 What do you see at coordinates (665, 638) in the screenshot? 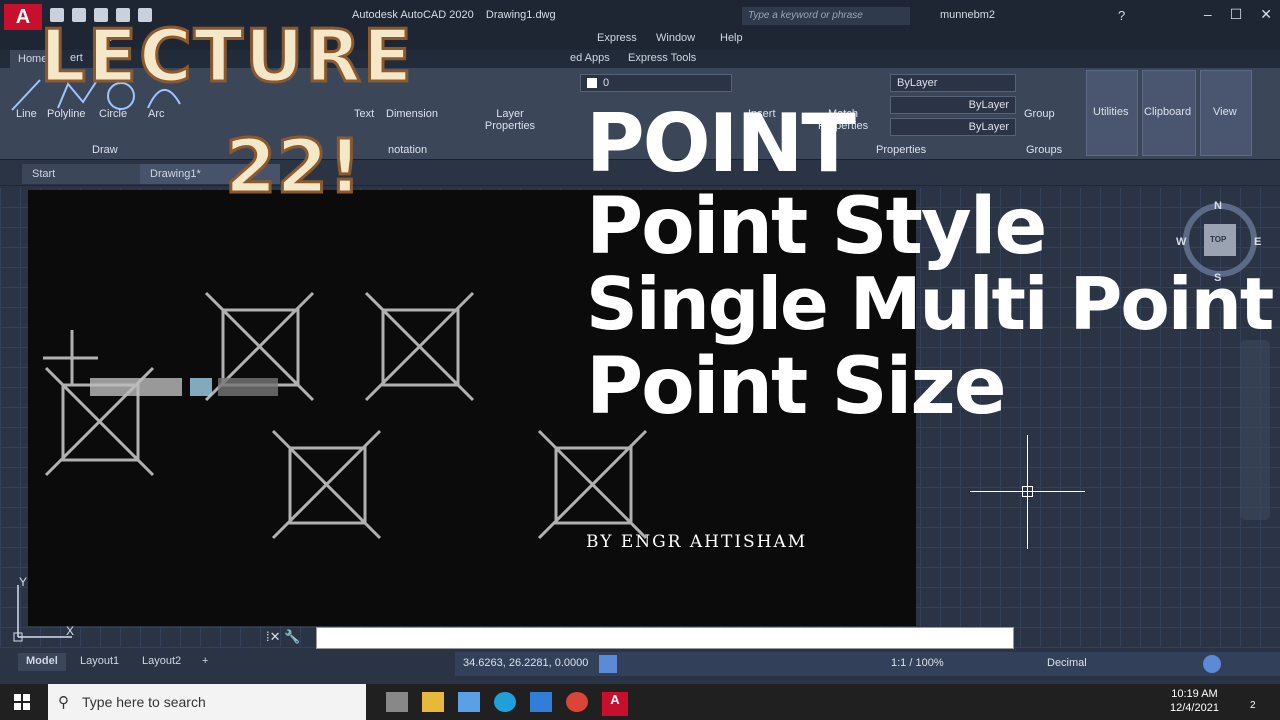
I see `command-line-input` at bounding box center [665, 638].